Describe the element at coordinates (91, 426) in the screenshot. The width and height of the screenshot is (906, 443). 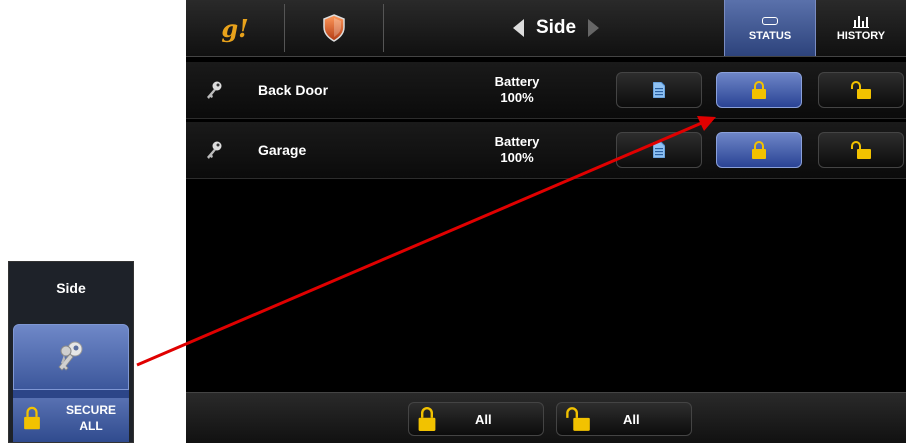
I see `secure-all-line2: ALL` at that location.